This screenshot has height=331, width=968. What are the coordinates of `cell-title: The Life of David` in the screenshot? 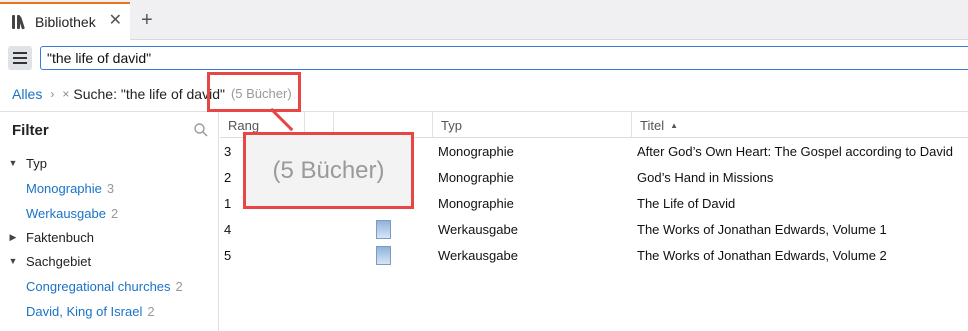 It's located at (686, 203).